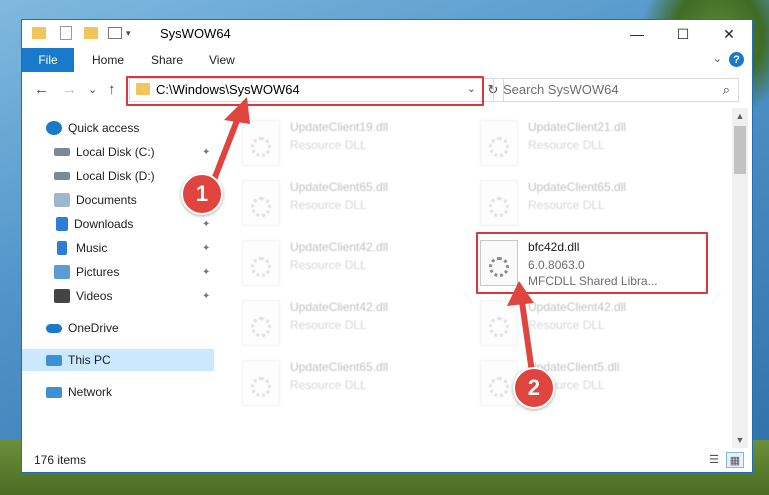 This screenshot has width=769, height=495. What do you see at coordinates (740, 116) in the screenshot?
I see `scroll-up-icon: ▲` at bounding box center [740, 116].